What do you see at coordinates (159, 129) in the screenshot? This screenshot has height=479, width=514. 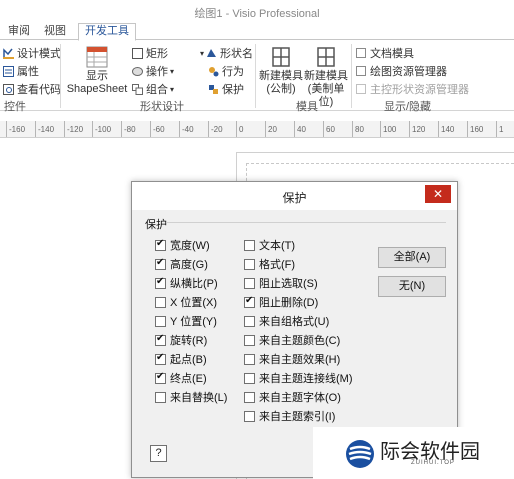 I see `ruler-tick-label: -60` at bounding box center [159, 129].